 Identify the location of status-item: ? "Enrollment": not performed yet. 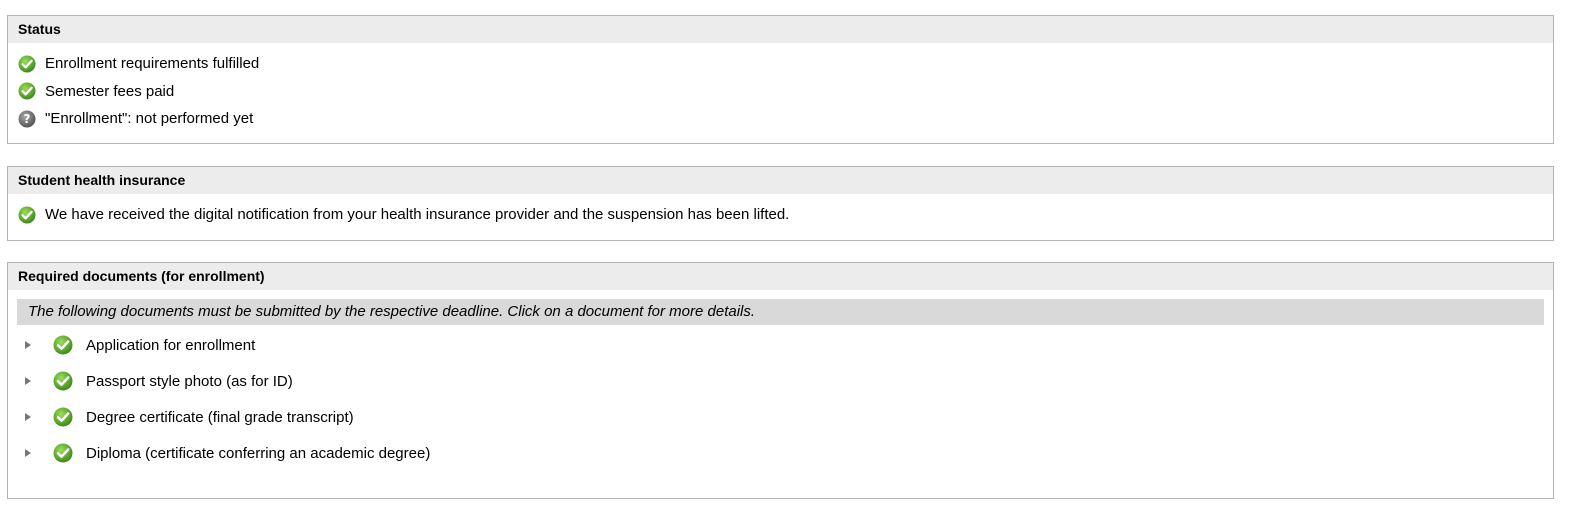
(780, 119).